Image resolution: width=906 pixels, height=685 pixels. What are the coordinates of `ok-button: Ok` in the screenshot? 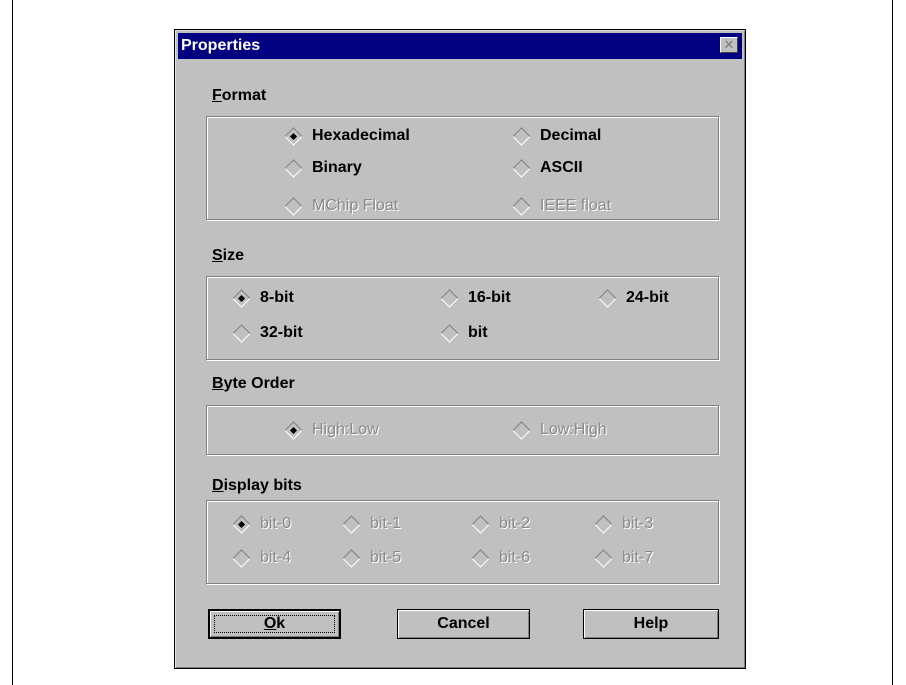 It's located at (274, 624).